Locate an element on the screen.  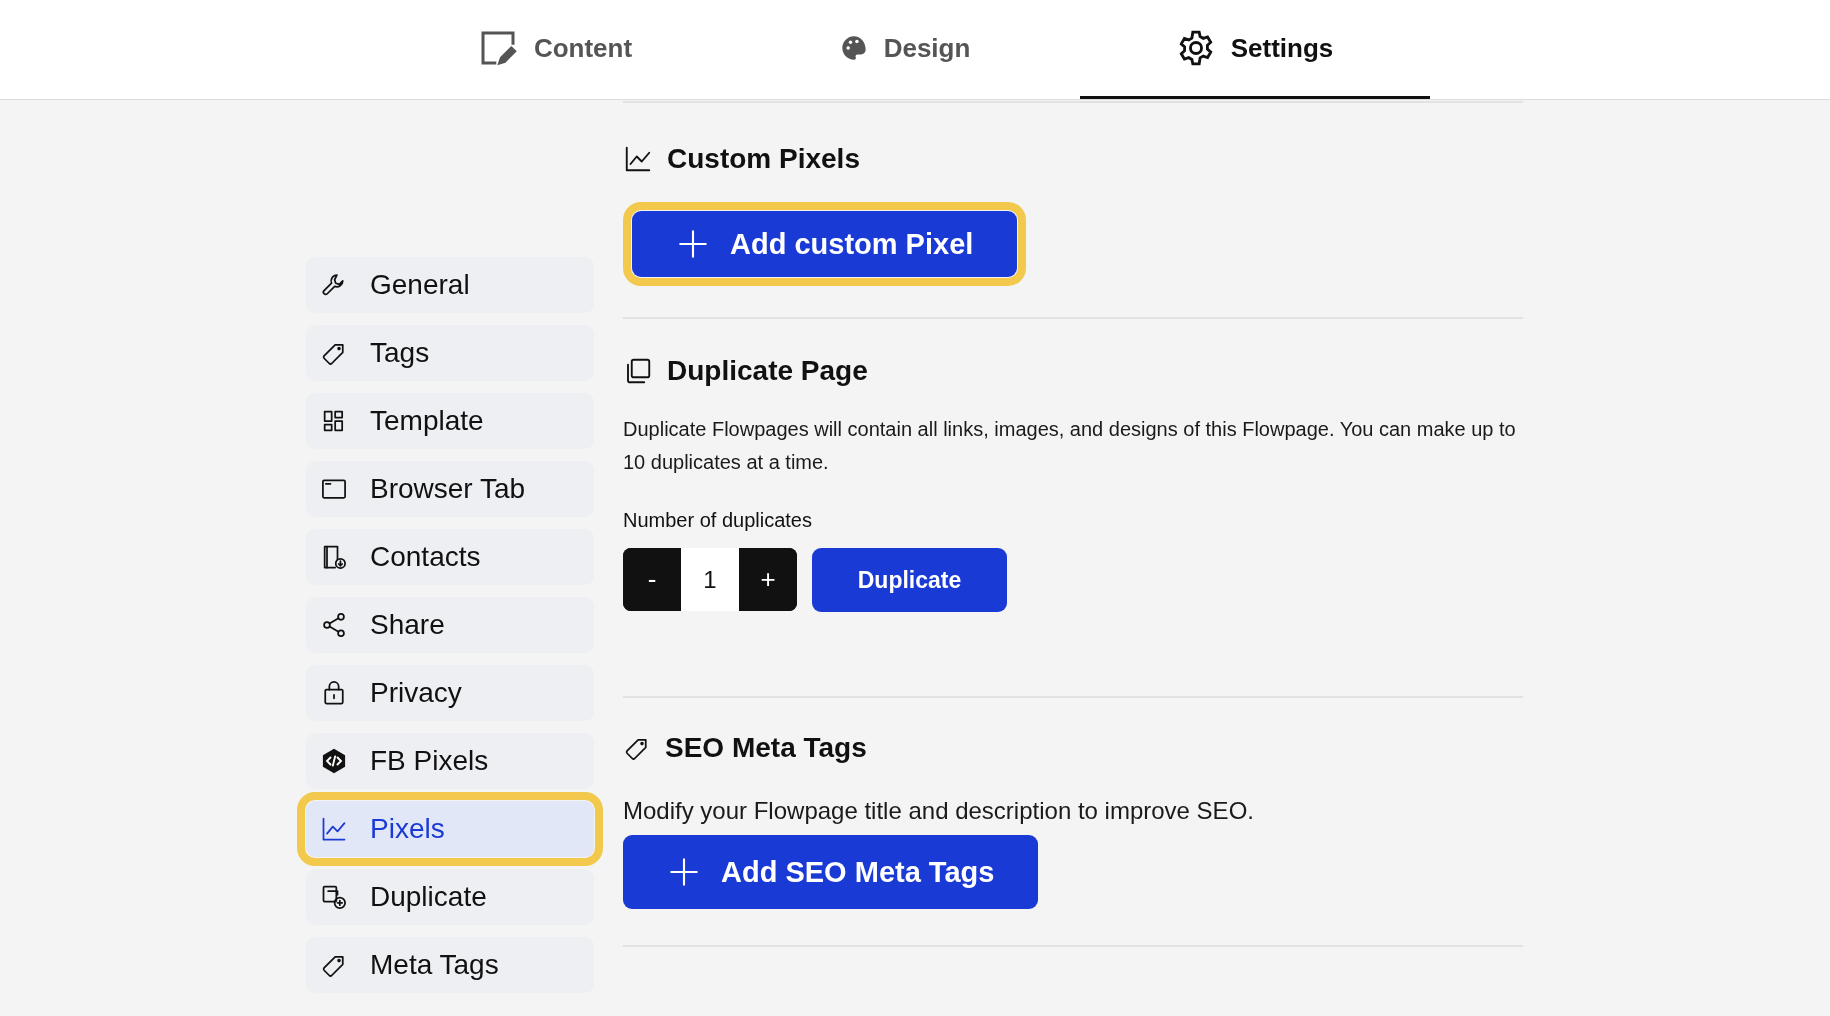
add-seo-meta-tags-button: Add SEO Meta Tags is located at coordinates (831, 872).